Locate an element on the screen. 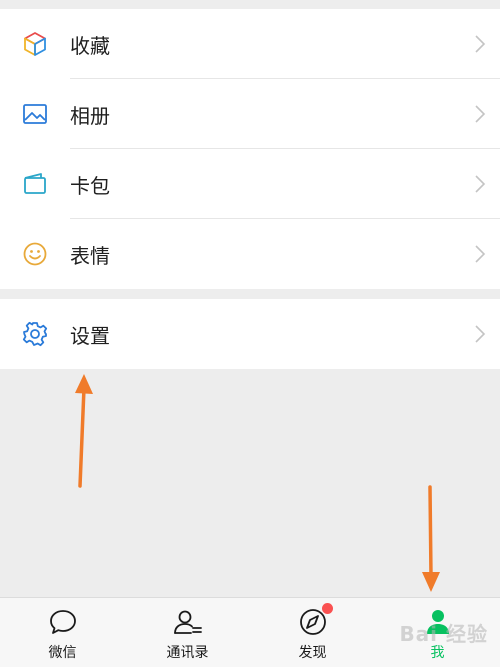  tab-label: 我 is located at coordinates (437, 653).